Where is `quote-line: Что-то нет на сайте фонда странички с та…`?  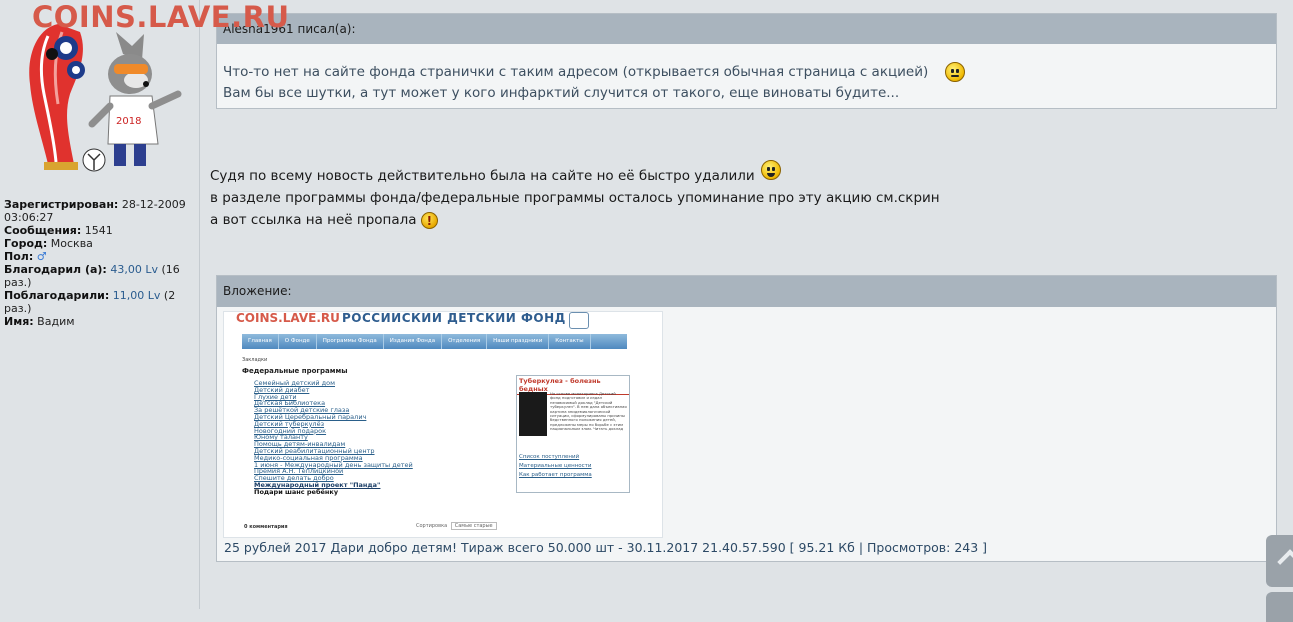 quote-line: Что-то нет на сайте фонда странички с та… is located at coordinates (749, 72).